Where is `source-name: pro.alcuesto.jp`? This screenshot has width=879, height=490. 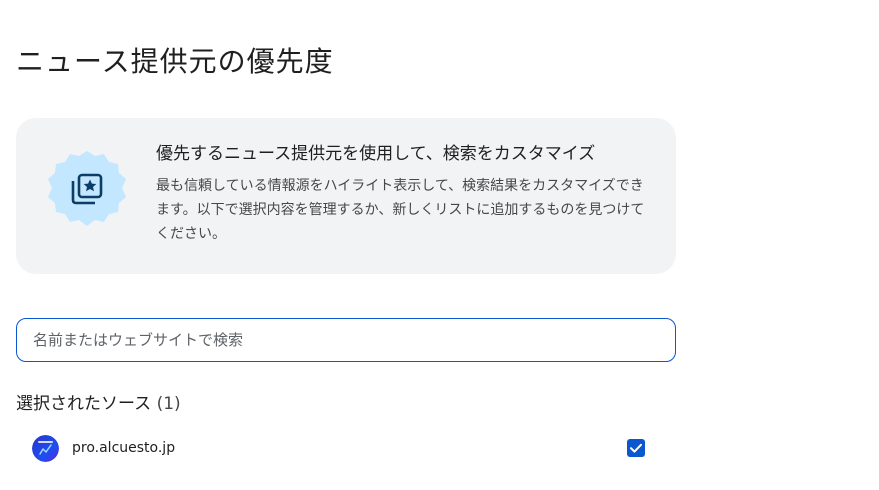
source-name: pro.alcuesto.jp is located at coordinates (124, 448).